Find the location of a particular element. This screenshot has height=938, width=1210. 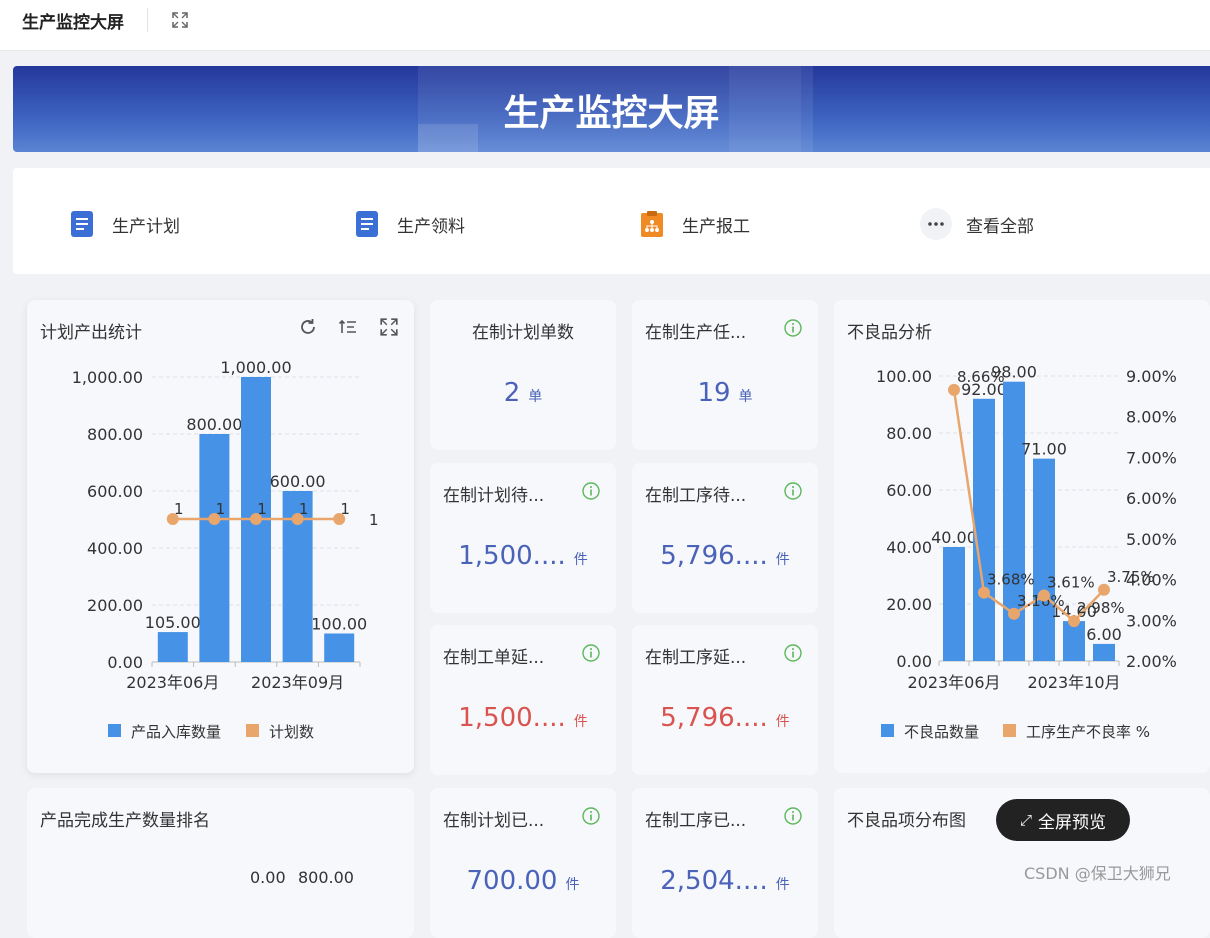

y-tick-label: 1,000.00 is located at coordinates (107, 377).